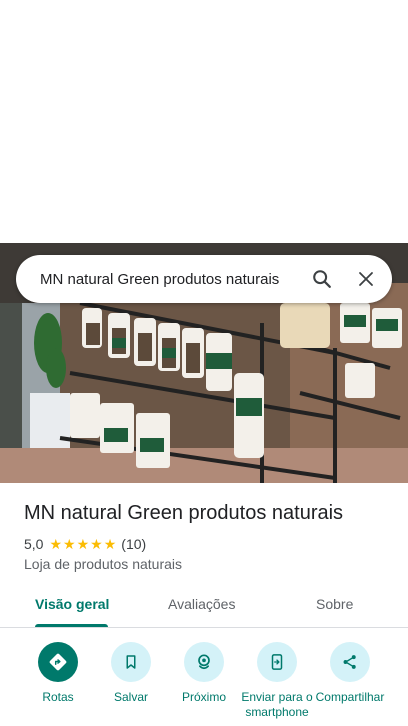 The width and height of the screenshot is (408, 726). I want to click on directions-label: Rotas, so click(58, 697).